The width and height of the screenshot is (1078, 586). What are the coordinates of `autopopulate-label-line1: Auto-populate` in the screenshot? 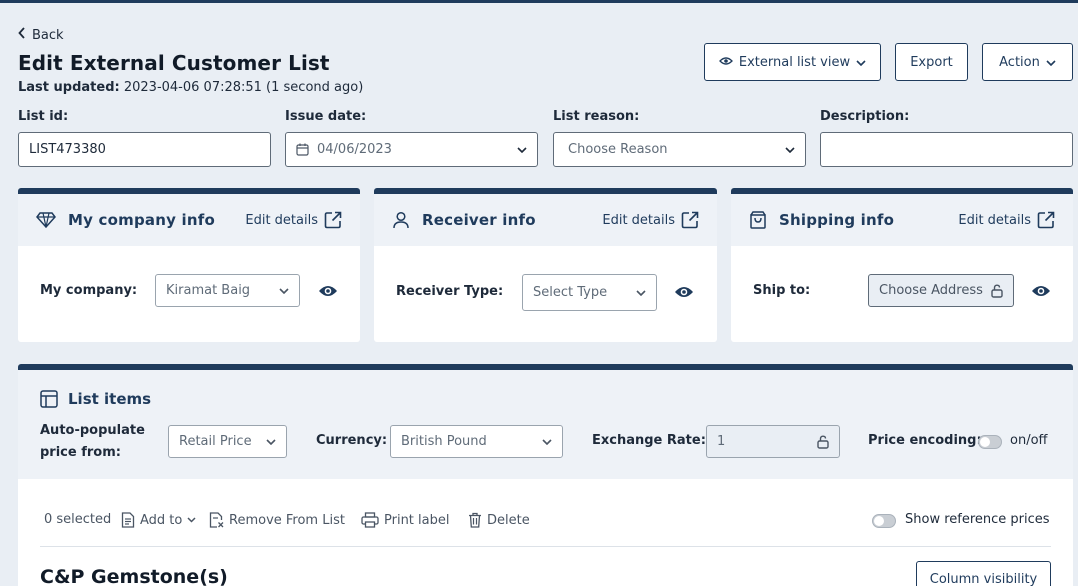 It's located at (92, 430).